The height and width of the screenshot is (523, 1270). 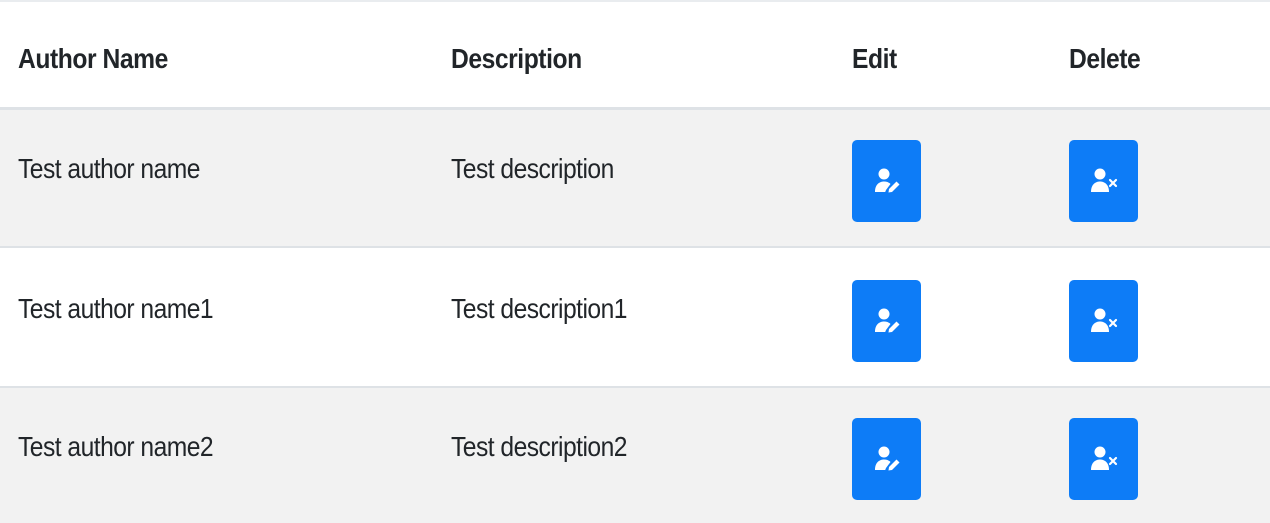 I want to click on header-author-name: Author Name, so click(x=93, y=58).